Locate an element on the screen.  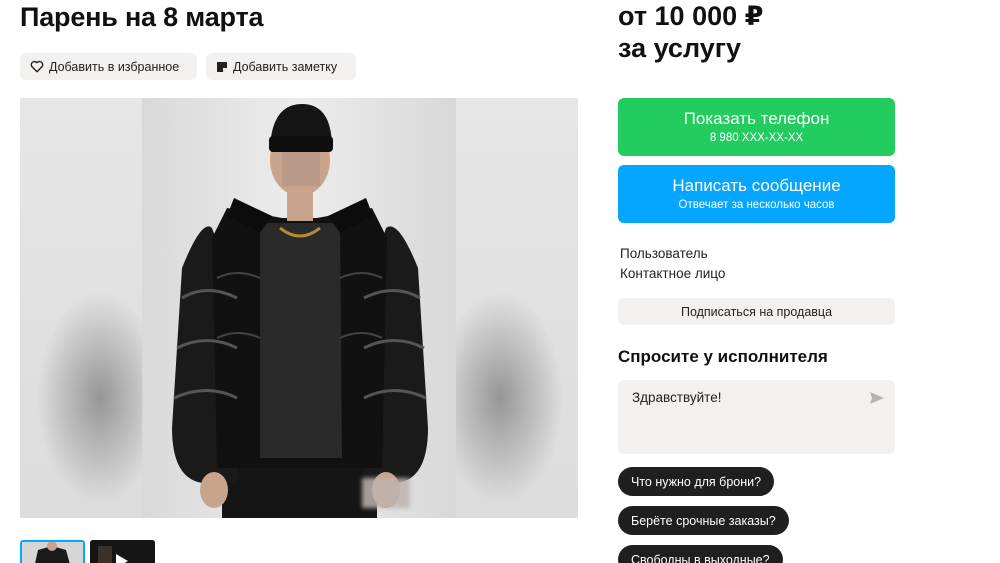
write-message-label: Написать сообщение is located at coordinates (756, 185).